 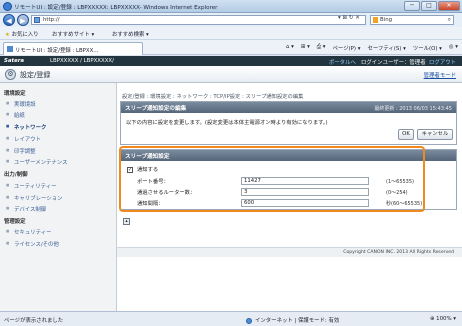 I want to click on last-updated: 最終更新 : 2013 06/03 15:43:45, so click(x=413, y=109).